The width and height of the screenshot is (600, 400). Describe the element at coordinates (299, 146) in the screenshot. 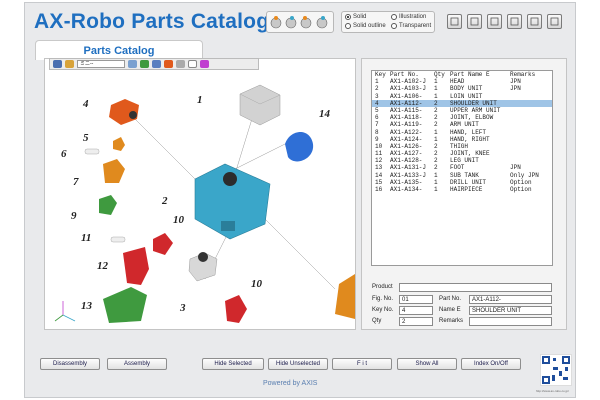

I see `subtank-part` at that location.